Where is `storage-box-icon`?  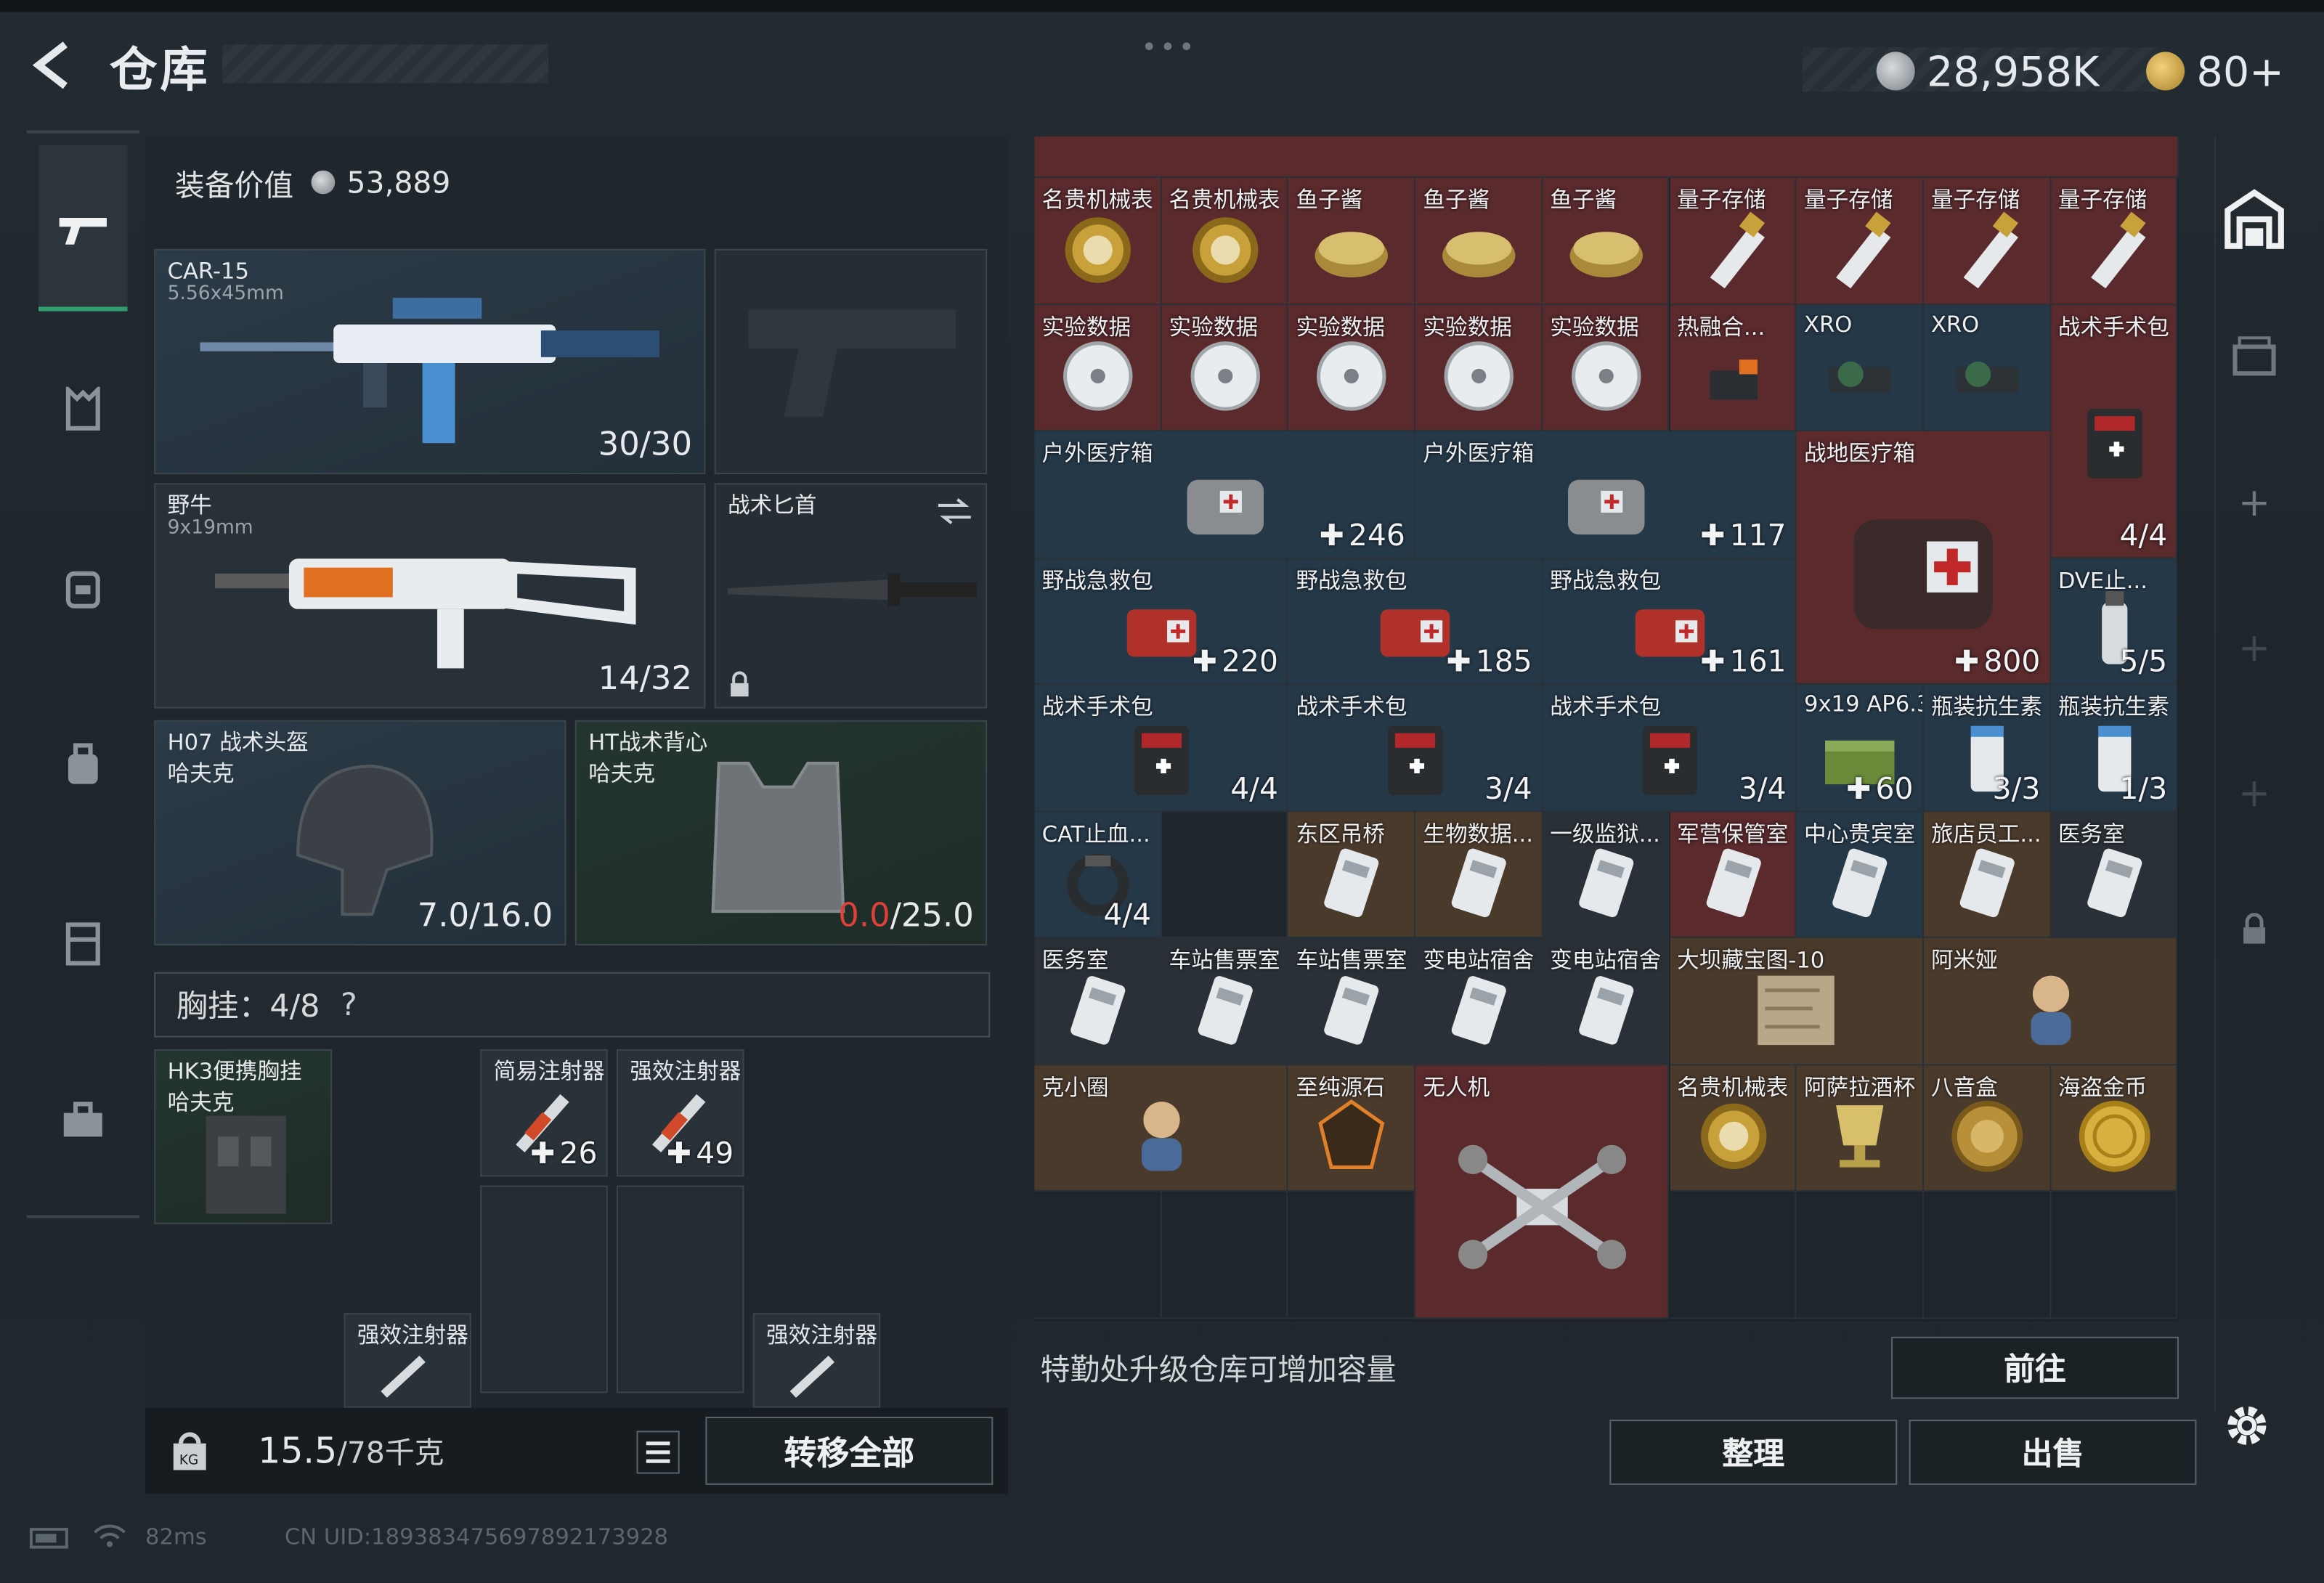 storage-box-icon is located at coordinates (2254, 355).